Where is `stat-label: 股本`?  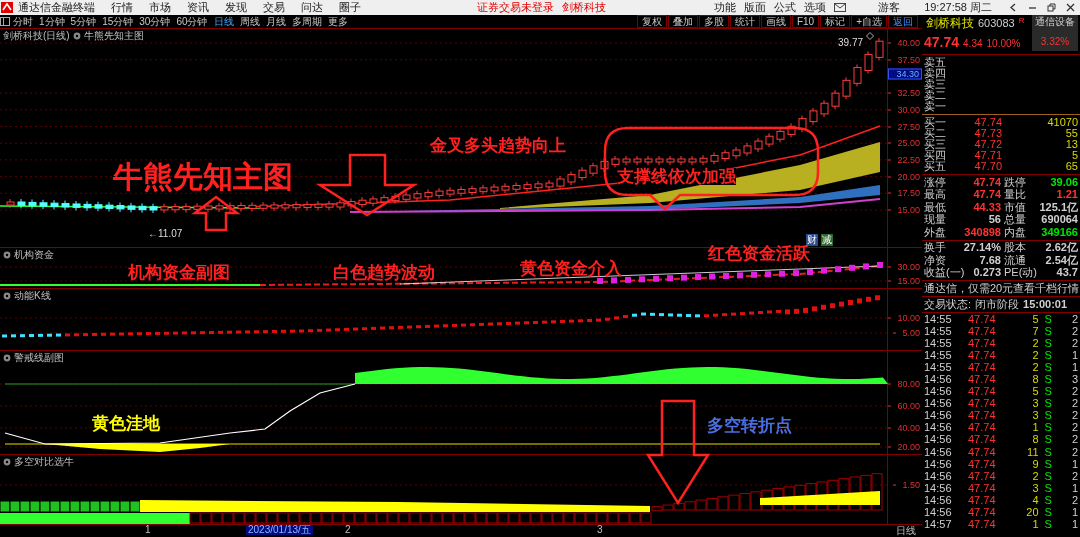 stat-label: 股本 is located at coordinates (1015, 248).